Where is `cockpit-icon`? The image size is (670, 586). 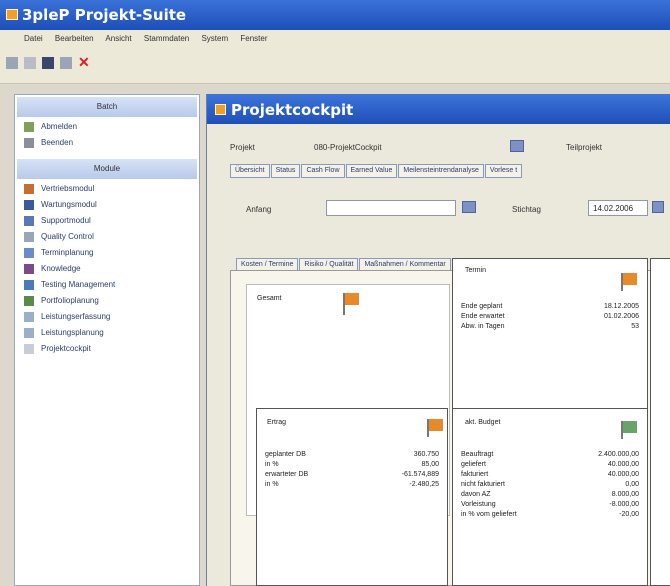
cockpit-icon is located at coordinates (29, 349).